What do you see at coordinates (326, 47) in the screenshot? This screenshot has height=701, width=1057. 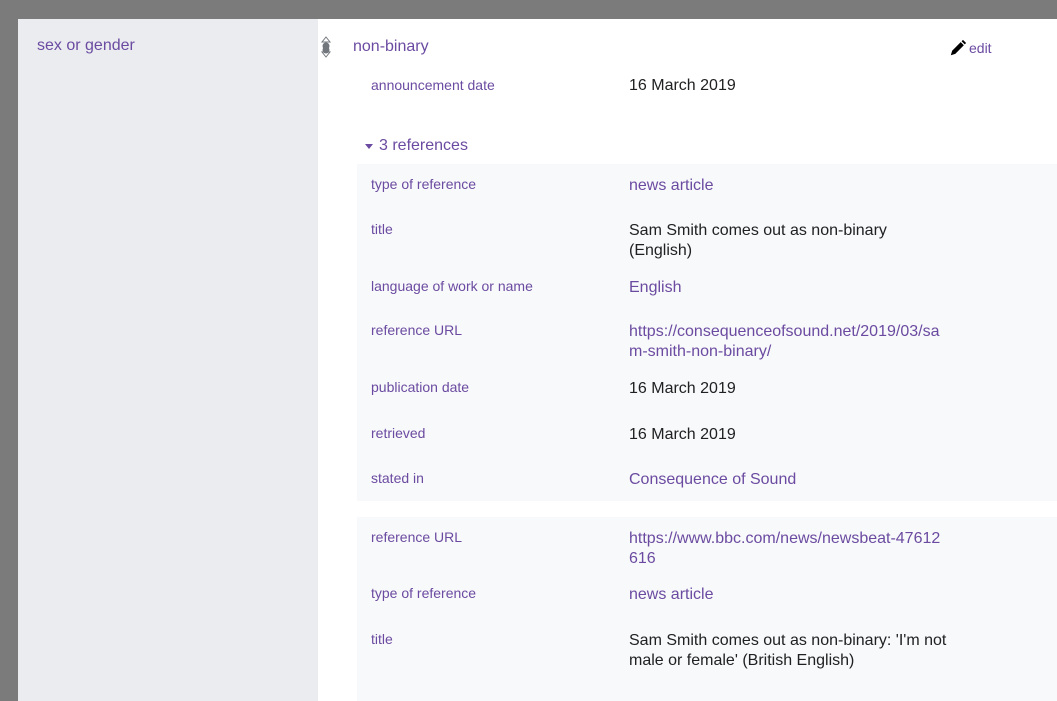 I see `rank-selector-icon` at bounding box center [326, 47].